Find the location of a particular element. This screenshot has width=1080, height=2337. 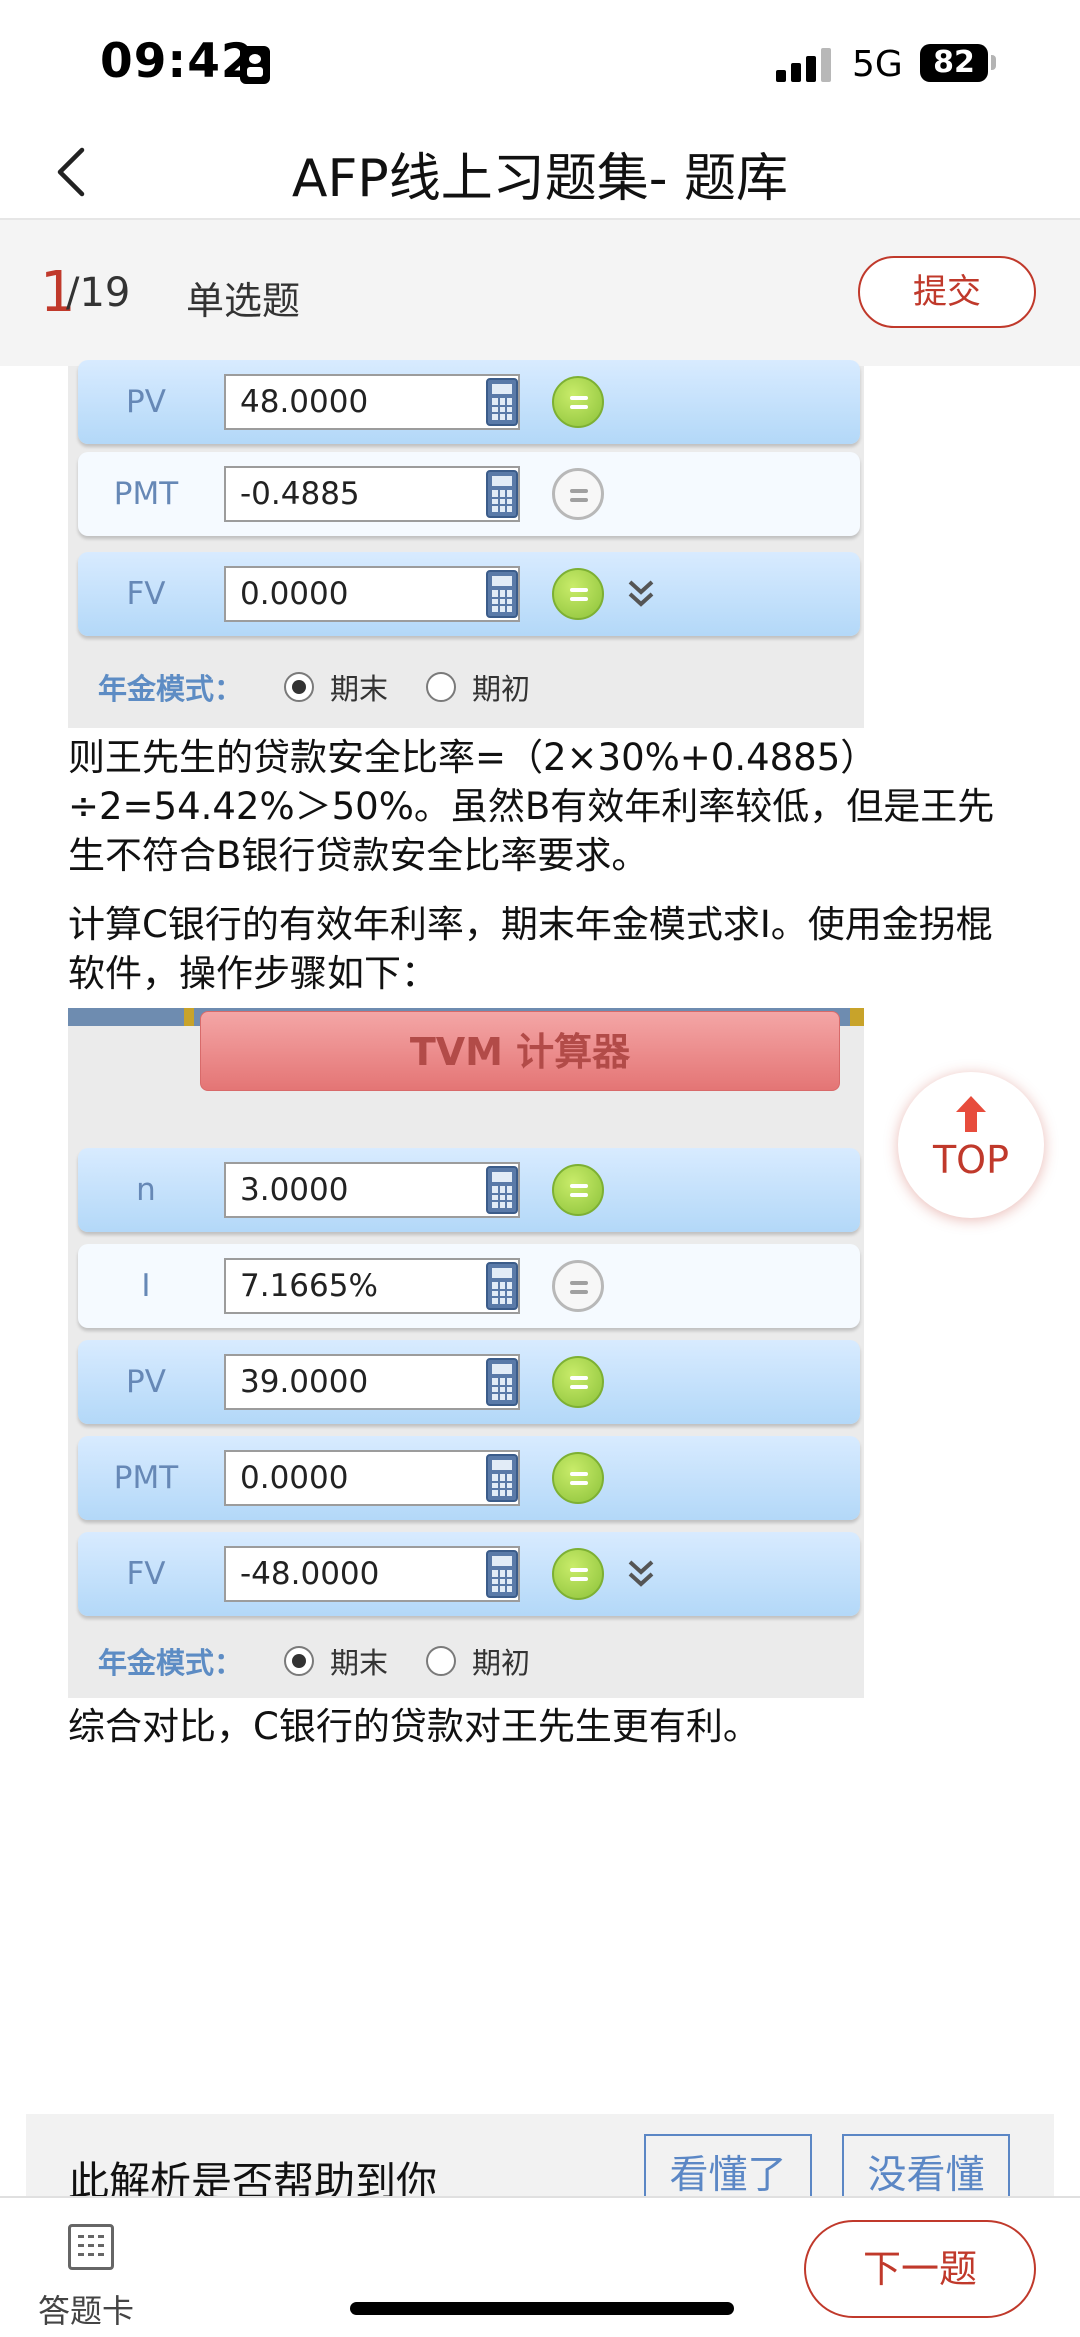

calc-row-n: n 3.0000 is located at coordinates (469, 1190).